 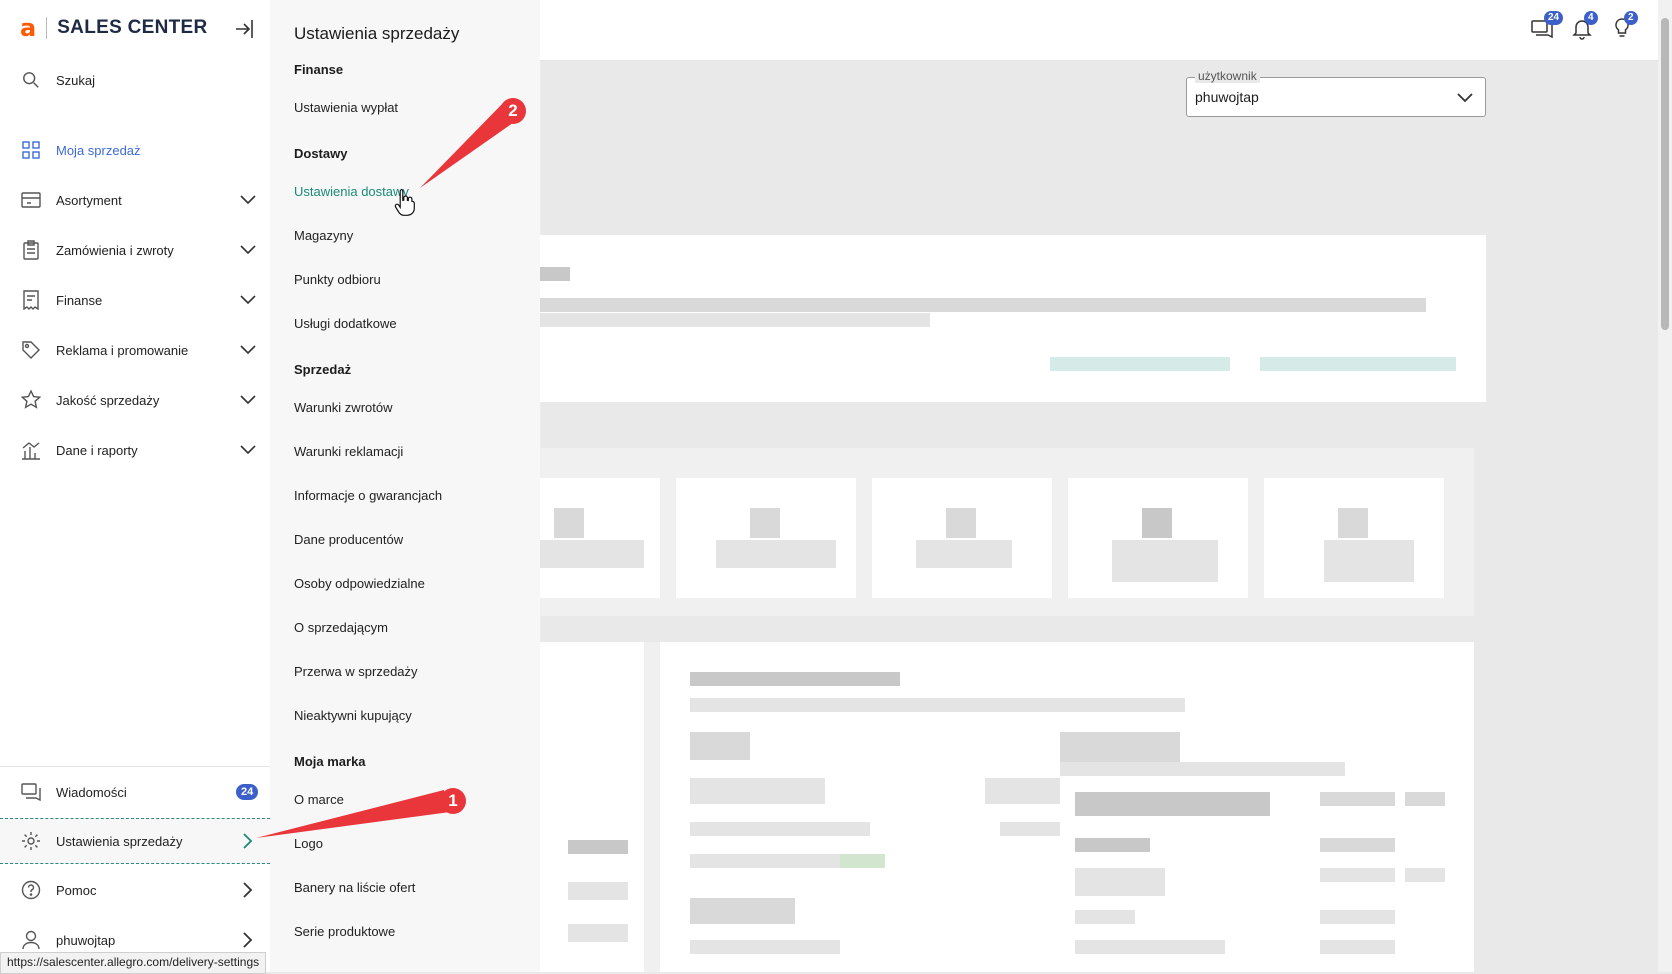 What do you see at coordinates (388, 469) in the screenshot?
I see `annotation-arrows` at bounding box center [388, 469].